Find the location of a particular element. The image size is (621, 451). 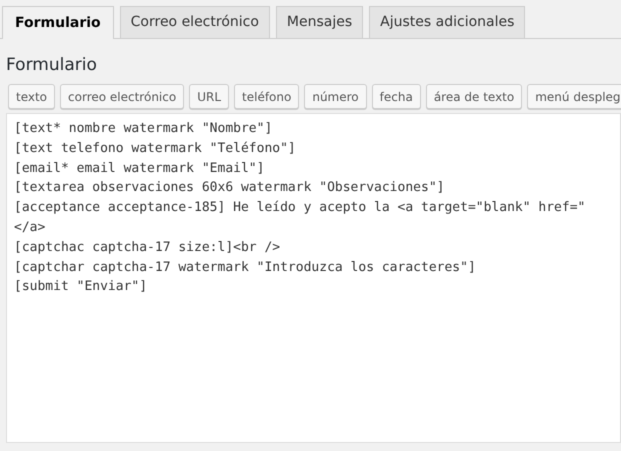

code-line: [email* email watermark "Email"] is located at coordinates (139, 169).